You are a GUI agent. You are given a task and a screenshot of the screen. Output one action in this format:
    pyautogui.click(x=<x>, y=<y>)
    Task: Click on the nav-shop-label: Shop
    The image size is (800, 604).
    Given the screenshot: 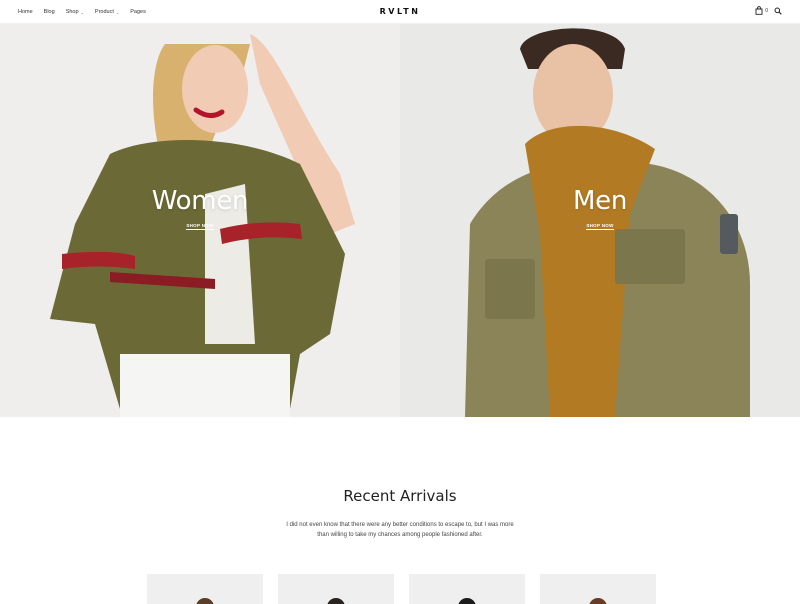 What is the action you would take?
    pyautogui.click(x=72, y=12)
    